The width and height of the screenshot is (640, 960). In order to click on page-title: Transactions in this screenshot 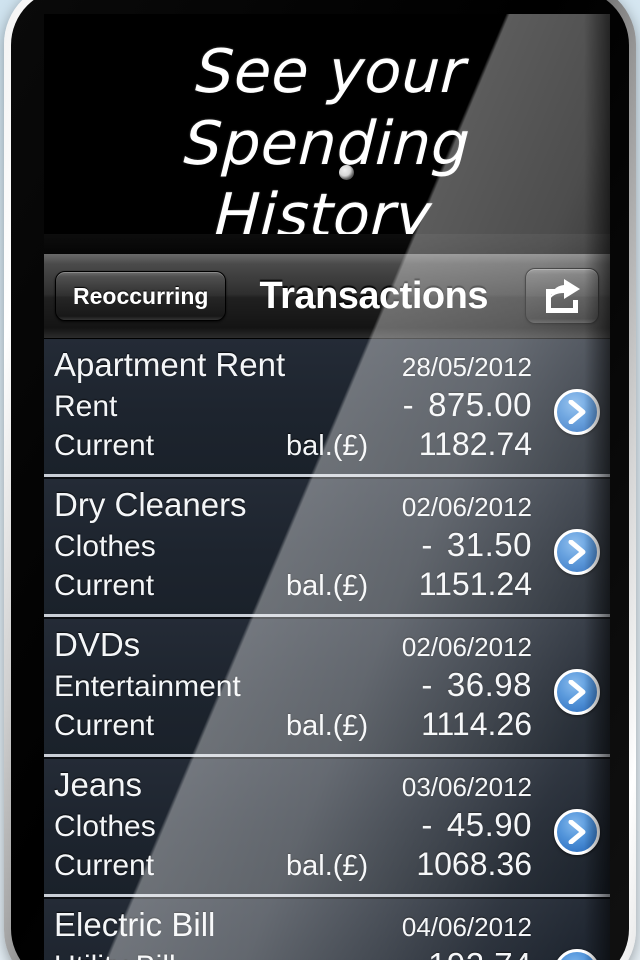, I will do `click(374, 295)`.